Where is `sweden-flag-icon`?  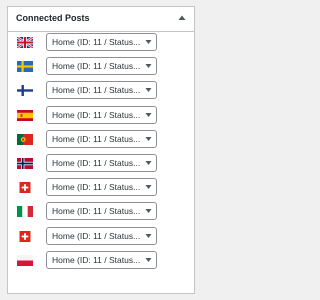
sweden-flag-icon is located at coordinates (25, 67).